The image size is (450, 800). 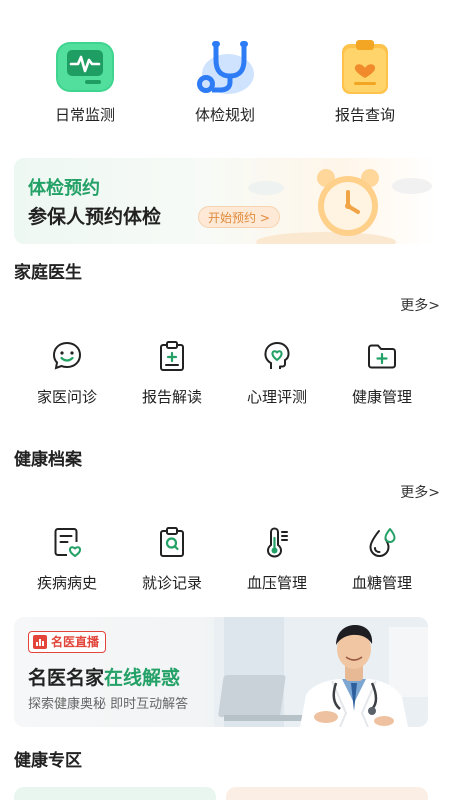 I want to click on family-doctor-health-management: 健康管理, so click(x=382, y=373).